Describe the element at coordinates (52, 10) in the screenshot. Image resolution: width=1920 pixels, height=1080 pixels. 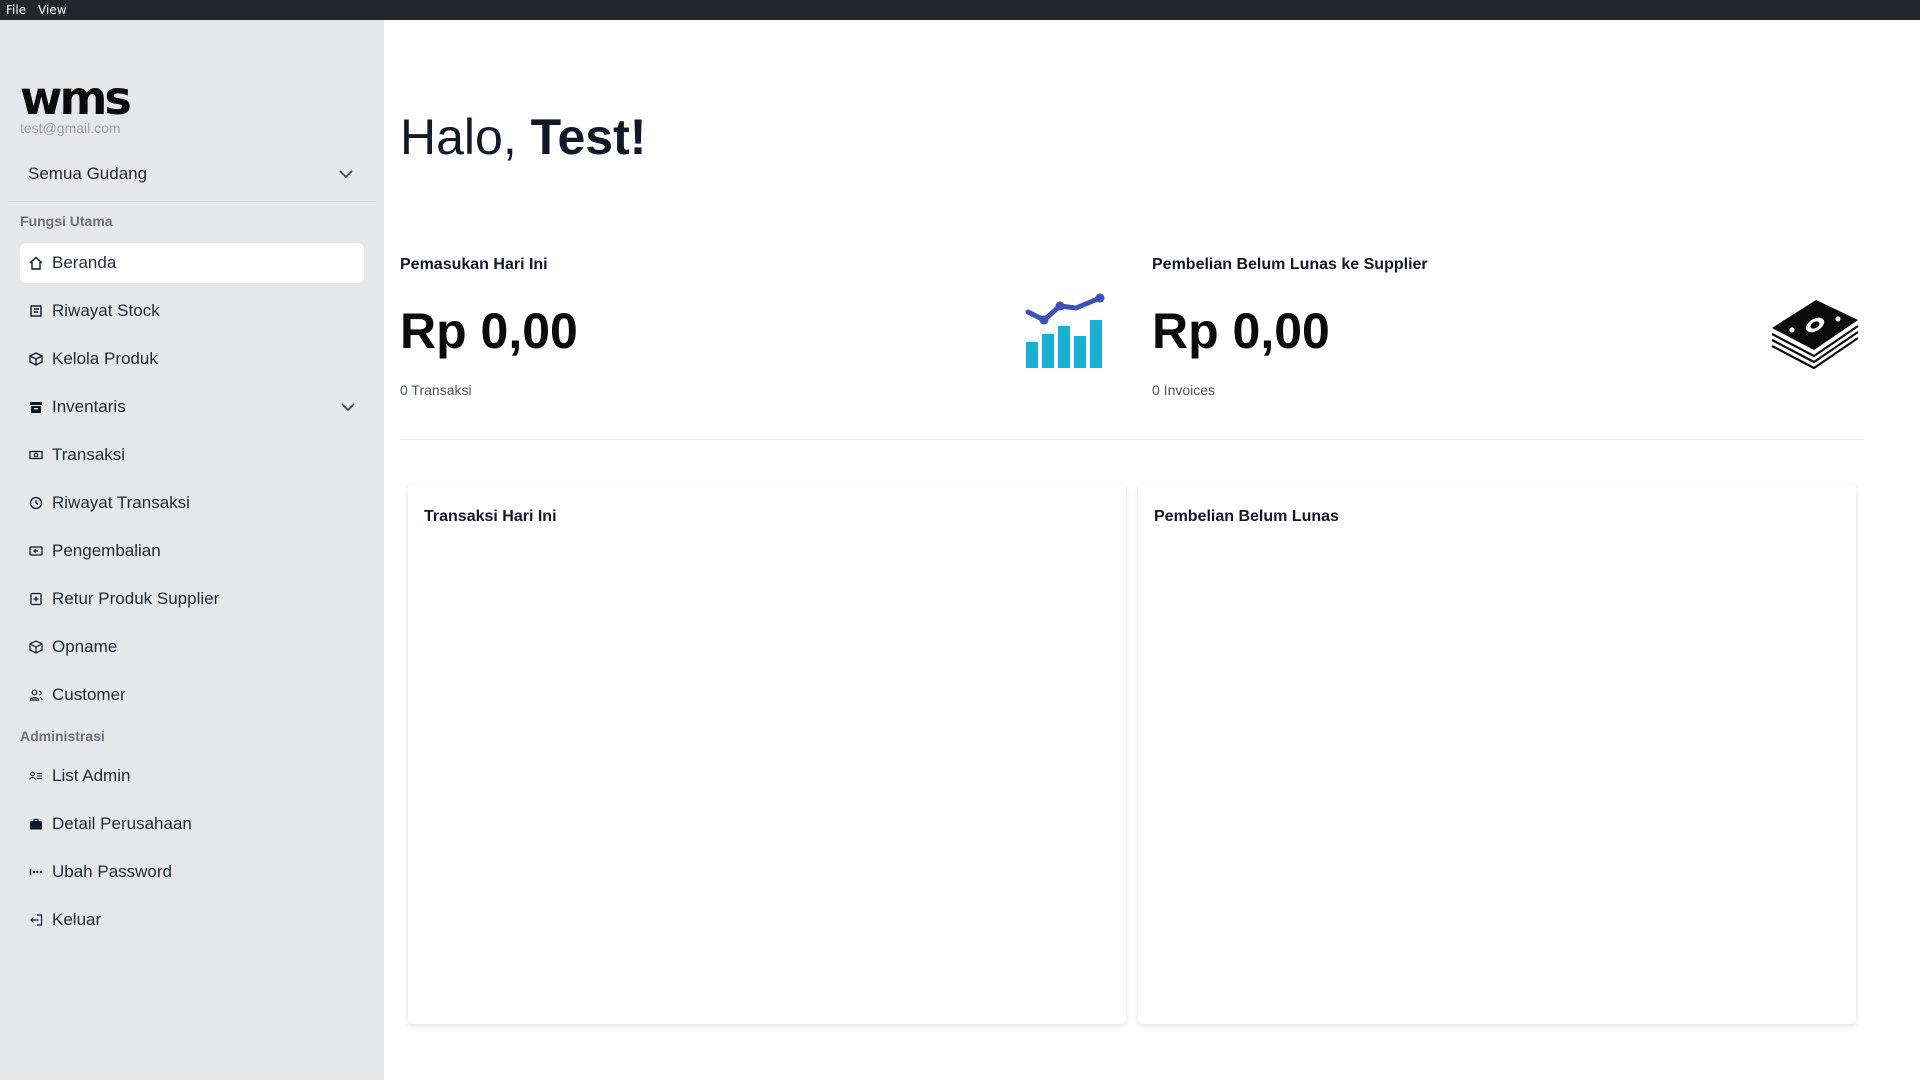
I see `menu-view: View` at that location.